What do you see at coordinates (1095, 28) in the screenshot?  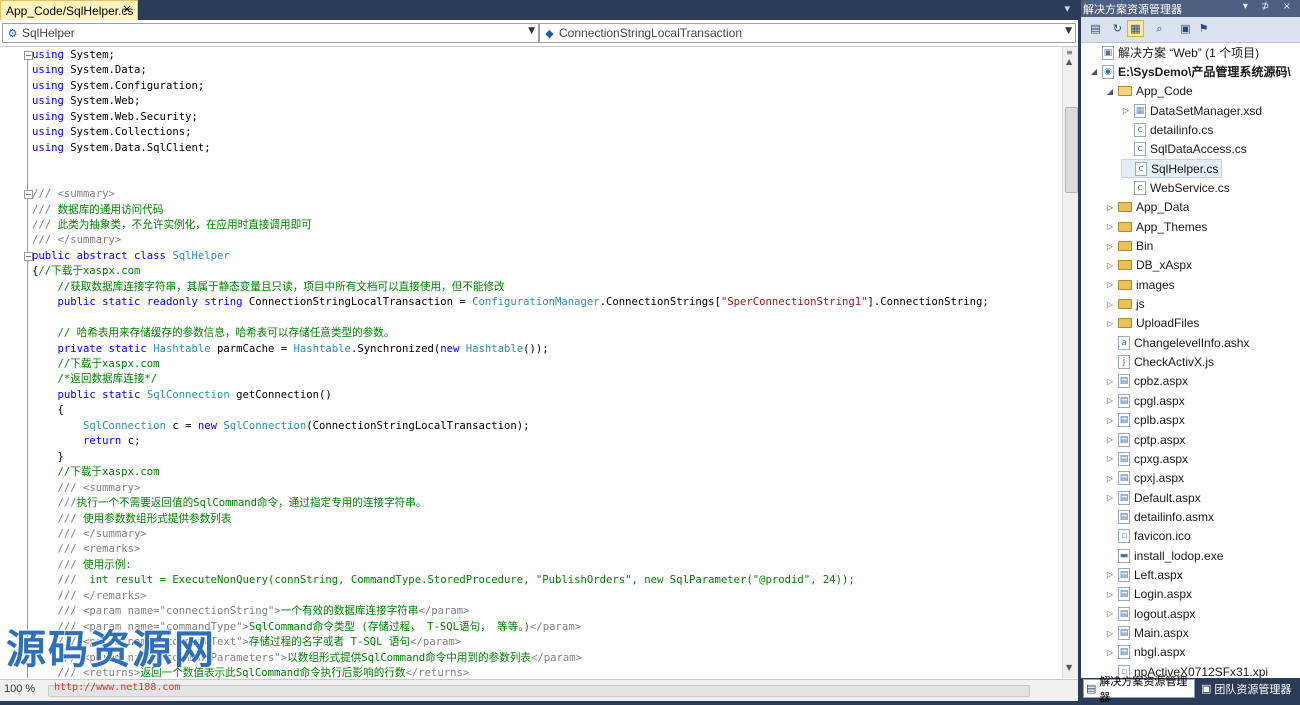 I see `properties-icon: ▤` at bounding box center [1095, 28].